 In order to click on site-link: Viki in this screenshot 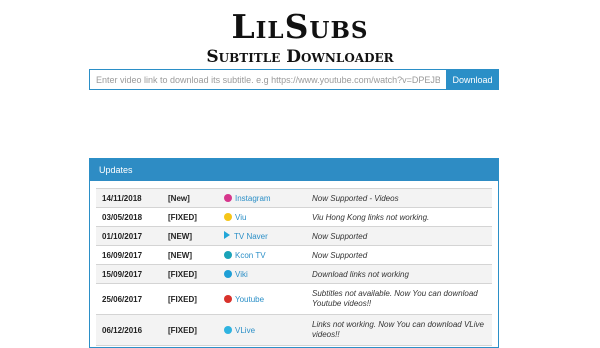, I will do `click(241, 274)`.